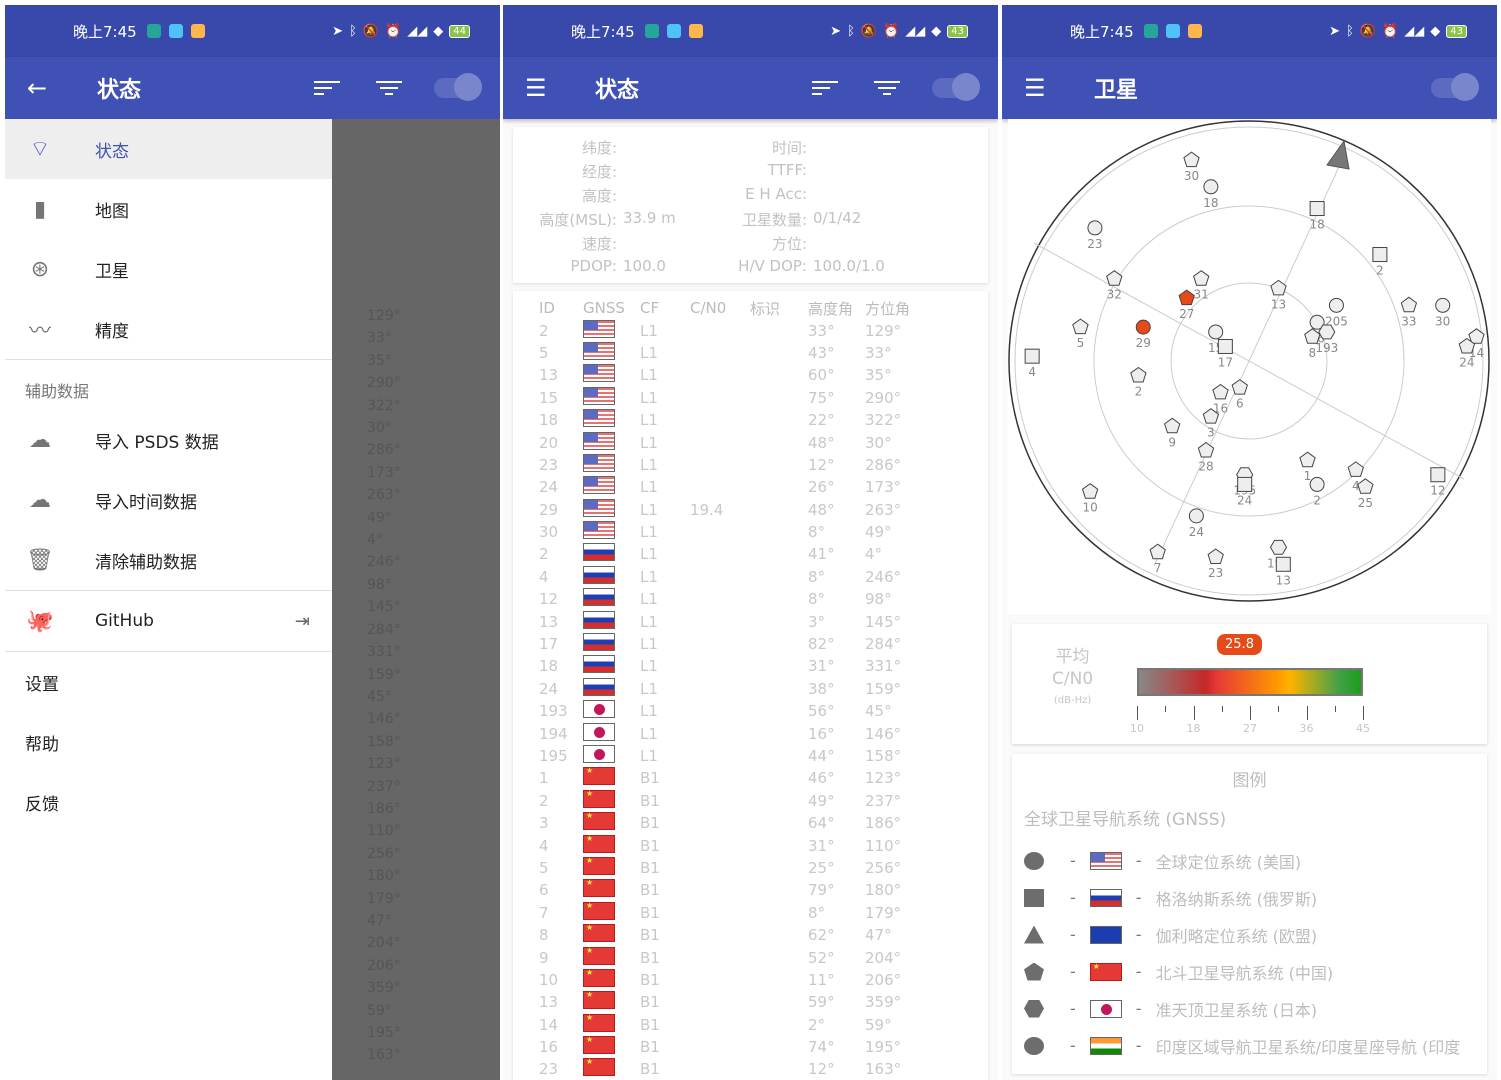 This screenshot has height=1080, width=1501. I want to click on sat-label: 24, so click(1196, 532).